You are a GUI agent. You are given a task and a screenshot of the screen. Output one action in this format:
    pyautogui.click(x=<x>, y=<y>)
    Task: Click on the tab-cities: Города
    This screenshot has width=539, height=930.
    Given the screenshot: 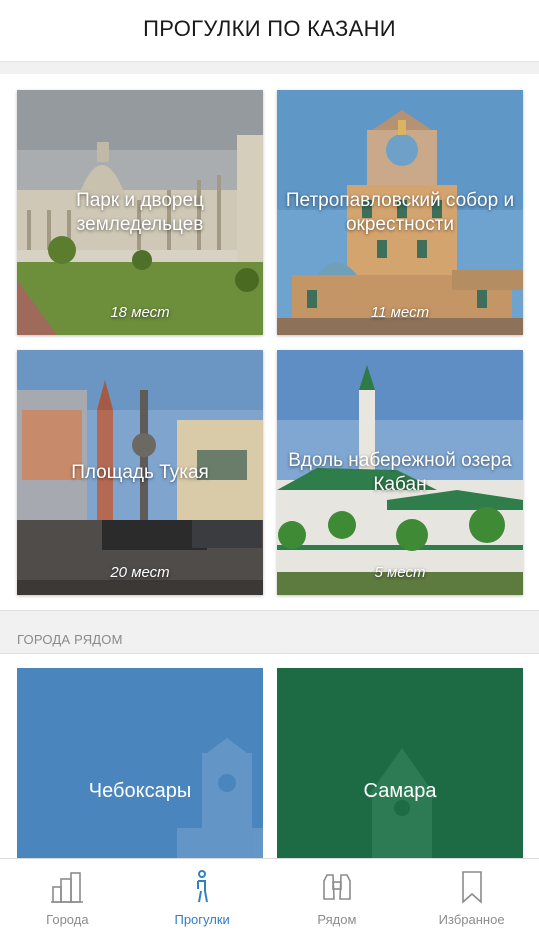 What is the action you would take?
    pyautogui.click(x=67, y=894)
    